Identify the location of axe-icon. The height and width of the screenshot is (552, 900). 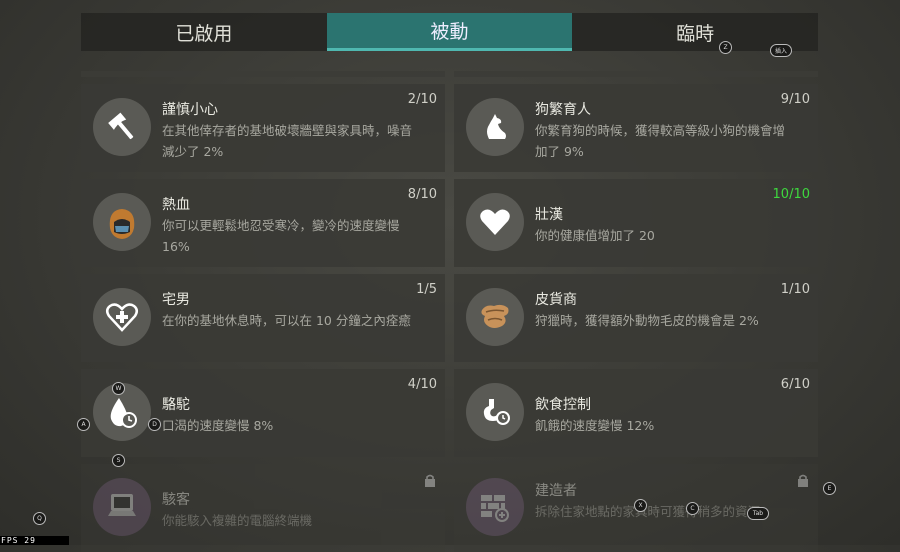
(122, 127).